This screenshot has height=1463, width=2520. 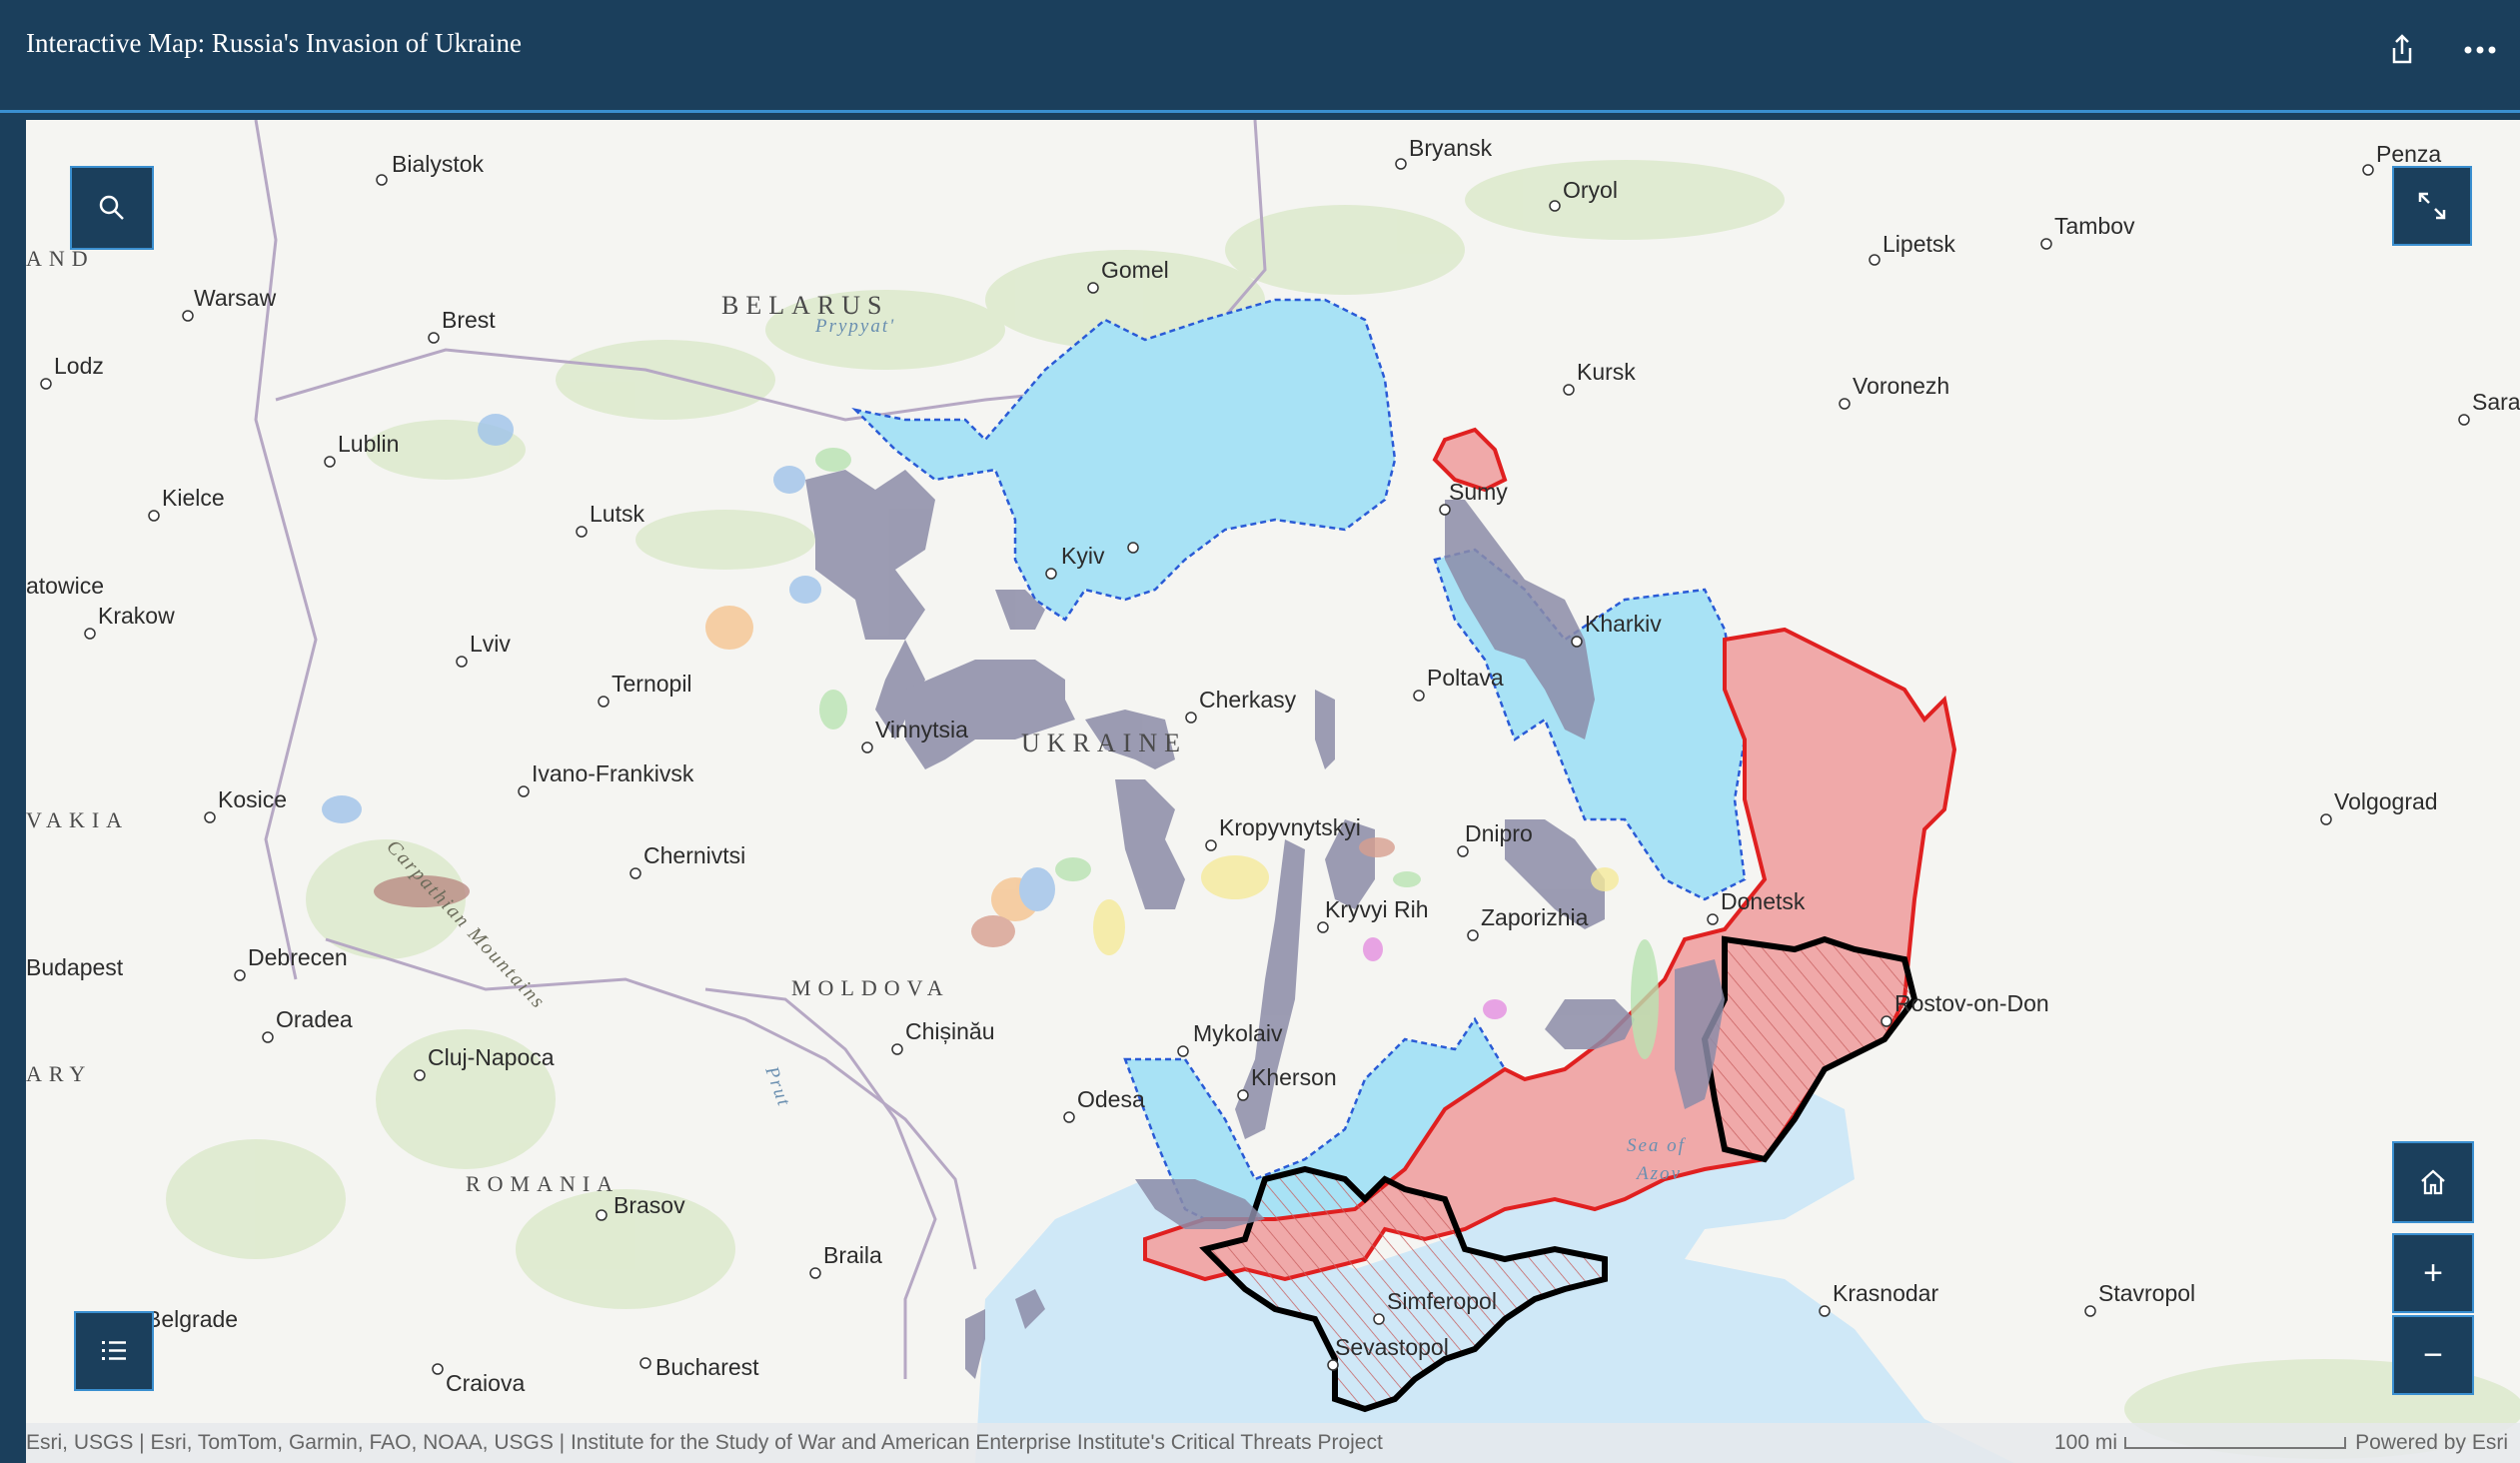 I want to click on scale-bar, so click(x=2235, y=1443).